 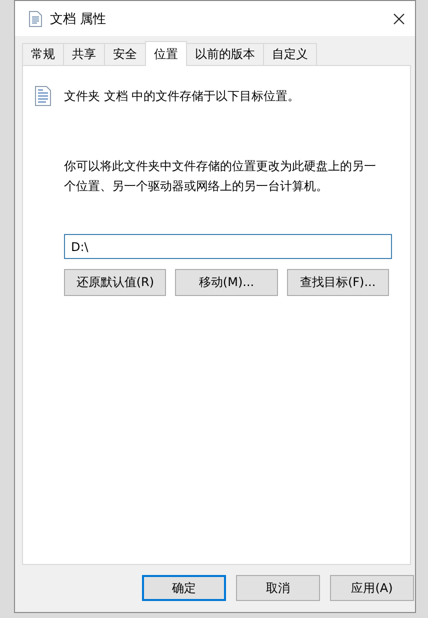 I want to click on dialog-button: 确定, so click(x=184, y=588).